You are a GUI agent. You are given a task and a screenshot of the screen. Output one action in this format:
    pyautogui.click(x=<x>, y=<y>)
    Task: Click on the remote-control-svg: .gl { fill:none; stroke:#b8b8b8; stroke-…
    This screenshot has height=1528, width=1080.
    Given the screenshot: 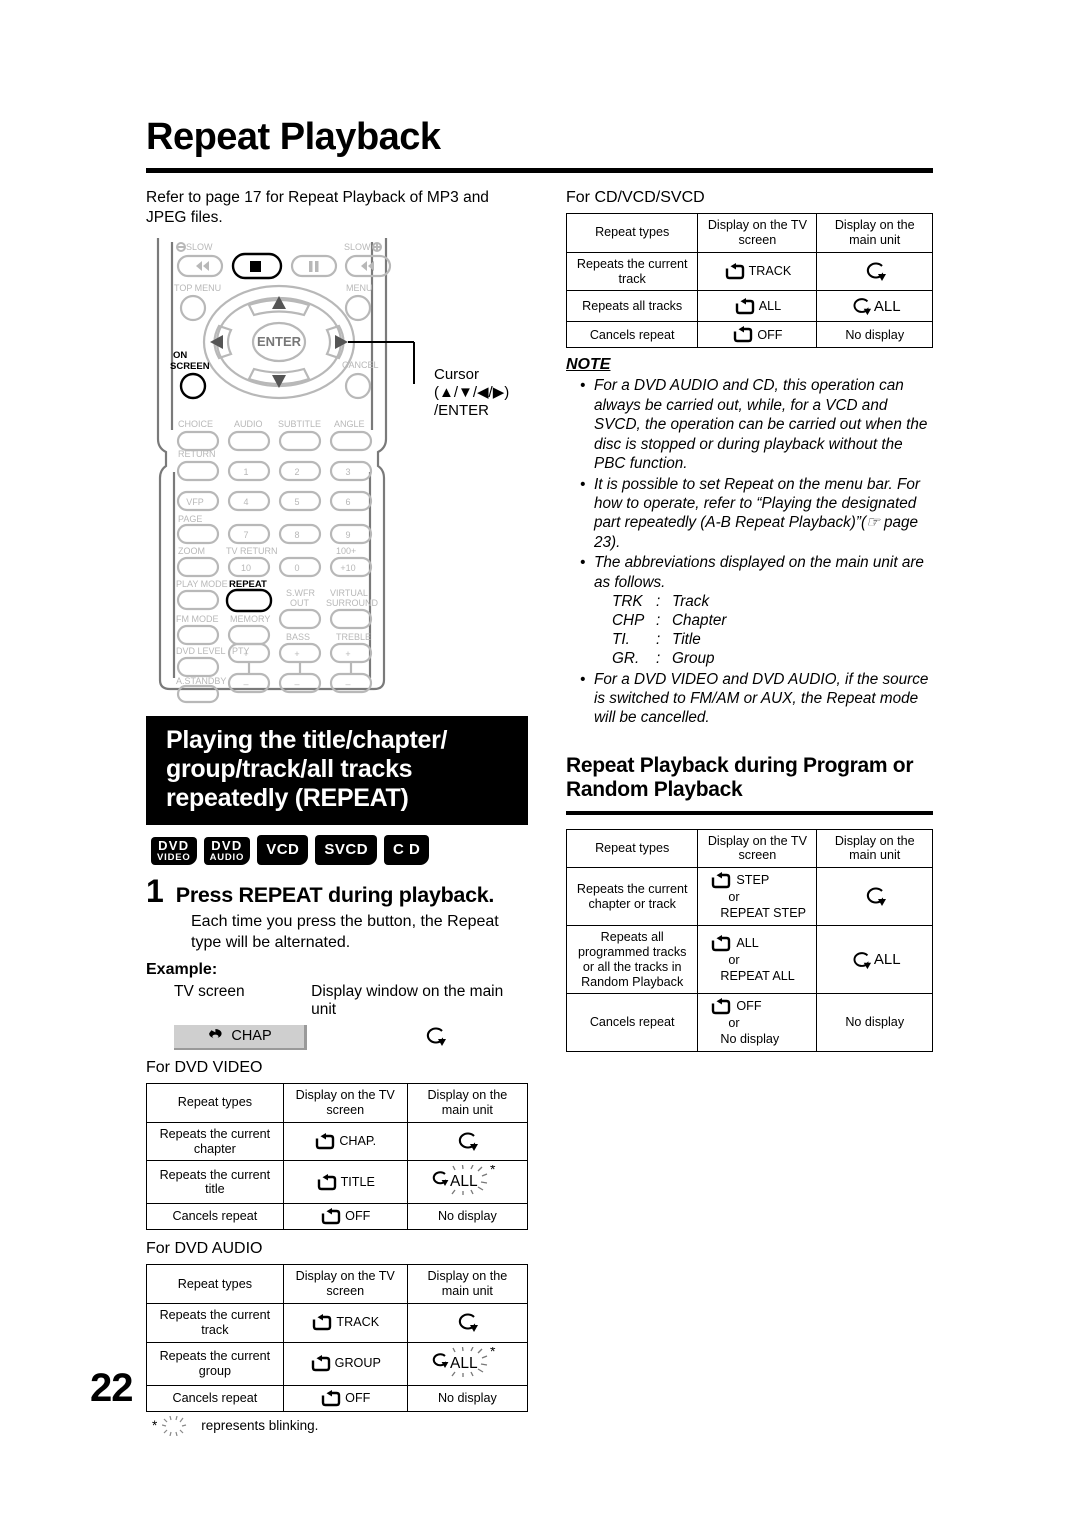 What is the action you would take?
    pyautogui.click(x=285, y=470)
    